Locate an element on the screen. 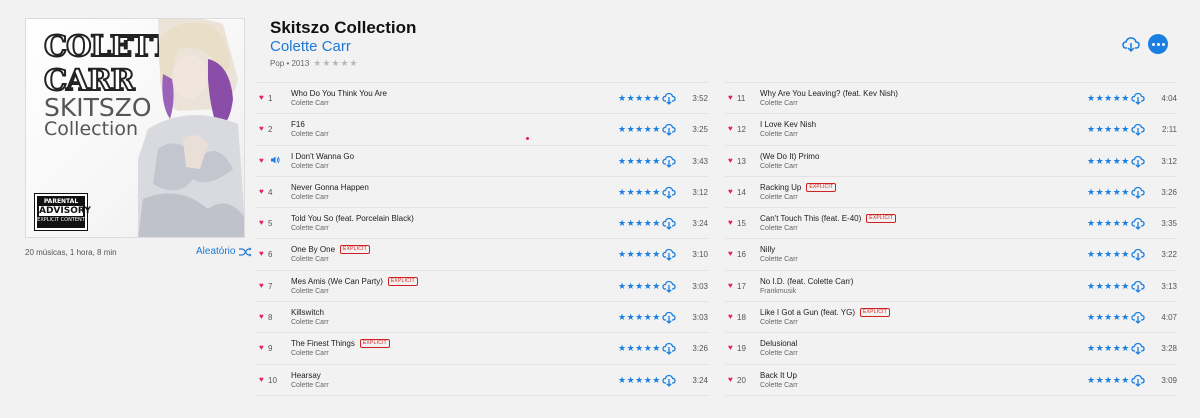 The width and height of the screenshot is (1200, 418). album-artist-link: Colette Carr is located at coordinates (310, 46).